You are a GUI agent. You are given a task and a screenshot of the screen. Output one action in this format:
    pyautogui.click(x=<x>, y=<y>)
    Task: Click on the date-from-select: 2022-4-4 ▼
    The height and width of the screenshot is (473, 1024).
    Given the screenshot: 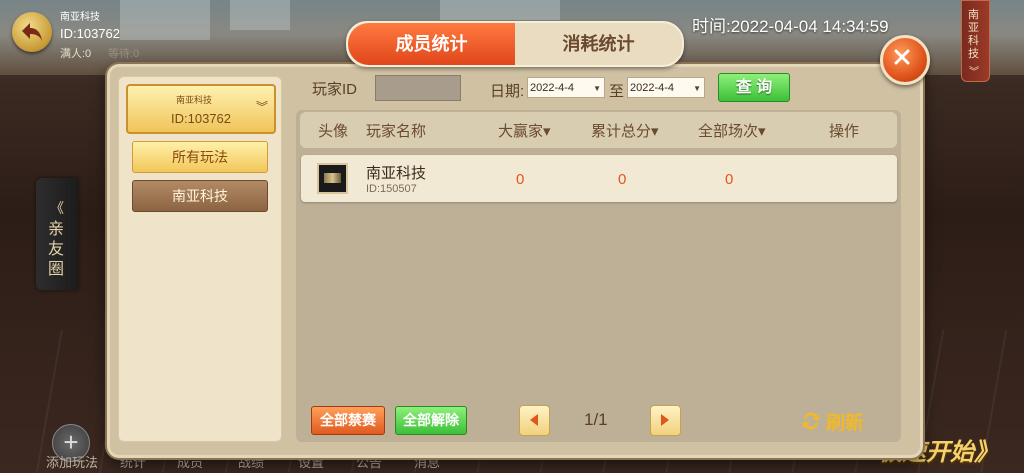 What is the action you would take?
    pyautogui.click(x=566, y=87)
    